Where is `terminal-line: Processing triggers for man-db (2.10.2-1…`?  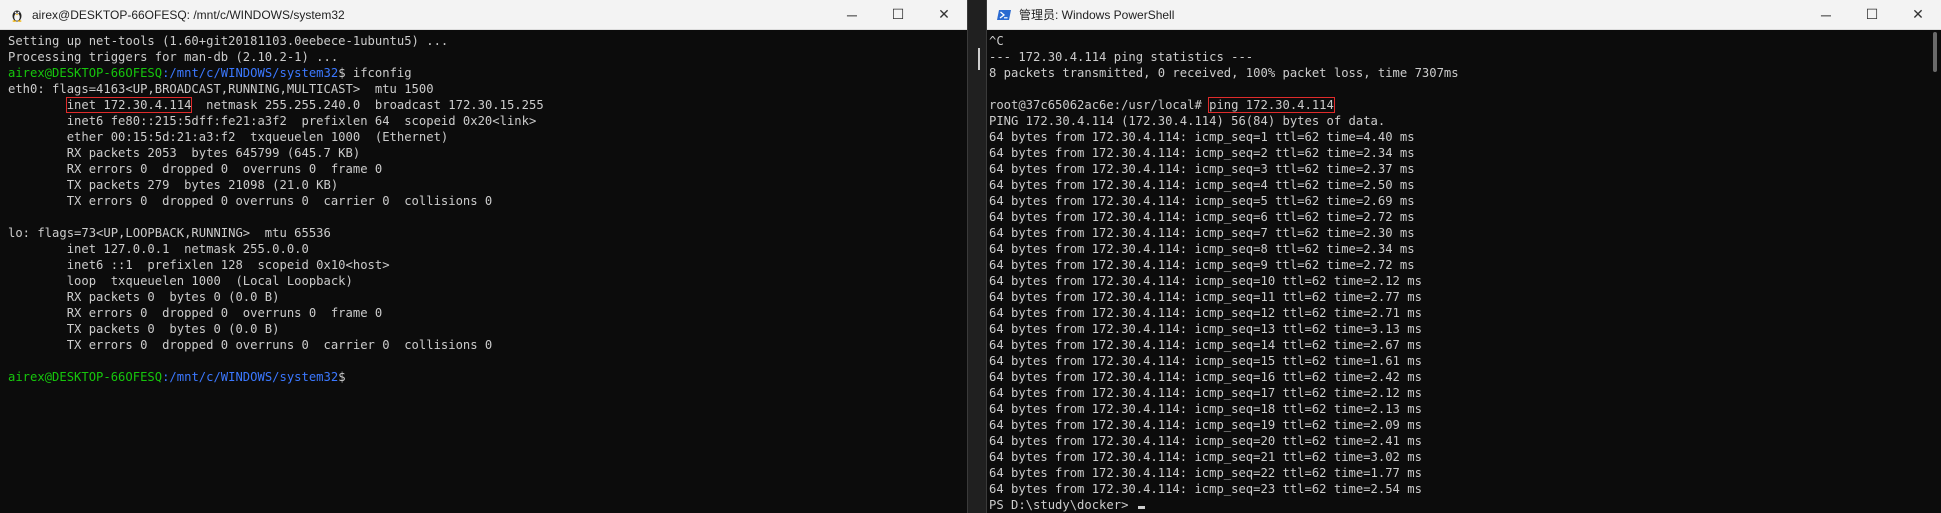 terminal-line: Processing triggers for man-db (2.10.2-1… is located at coordinates (173, 57).